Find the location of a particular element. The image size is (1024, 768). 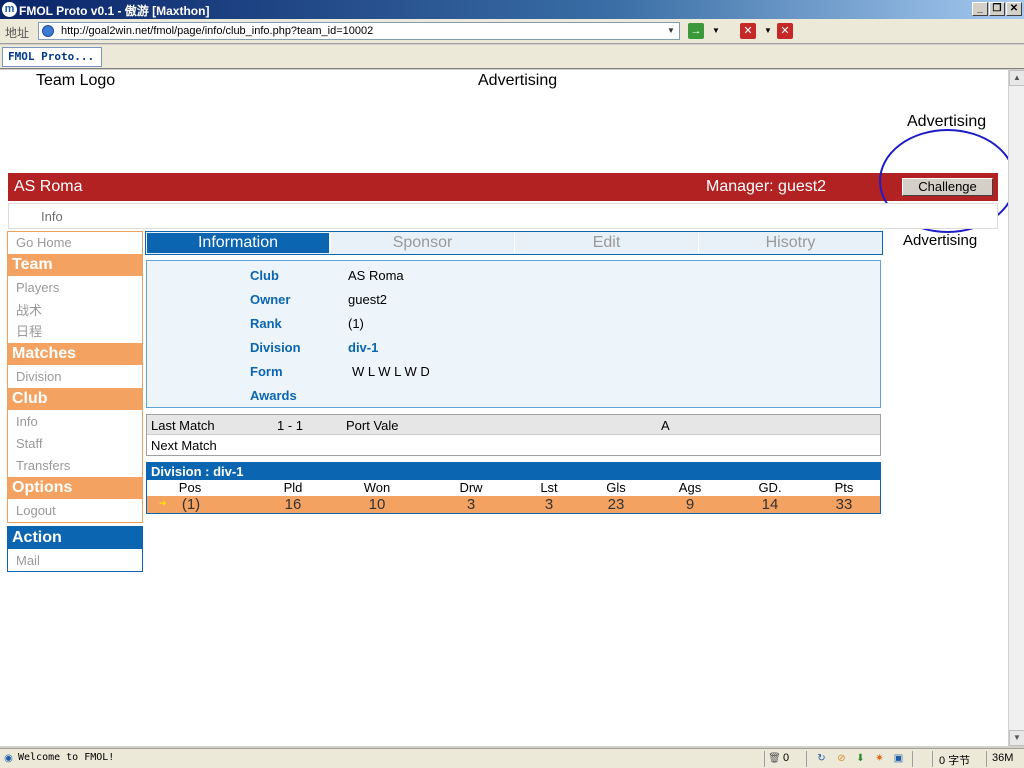

title-bar: m FMOL Proto v0.1 - 傲游 [Maxthon] _ ❐ ✕ is located at coordinates (512, 9).